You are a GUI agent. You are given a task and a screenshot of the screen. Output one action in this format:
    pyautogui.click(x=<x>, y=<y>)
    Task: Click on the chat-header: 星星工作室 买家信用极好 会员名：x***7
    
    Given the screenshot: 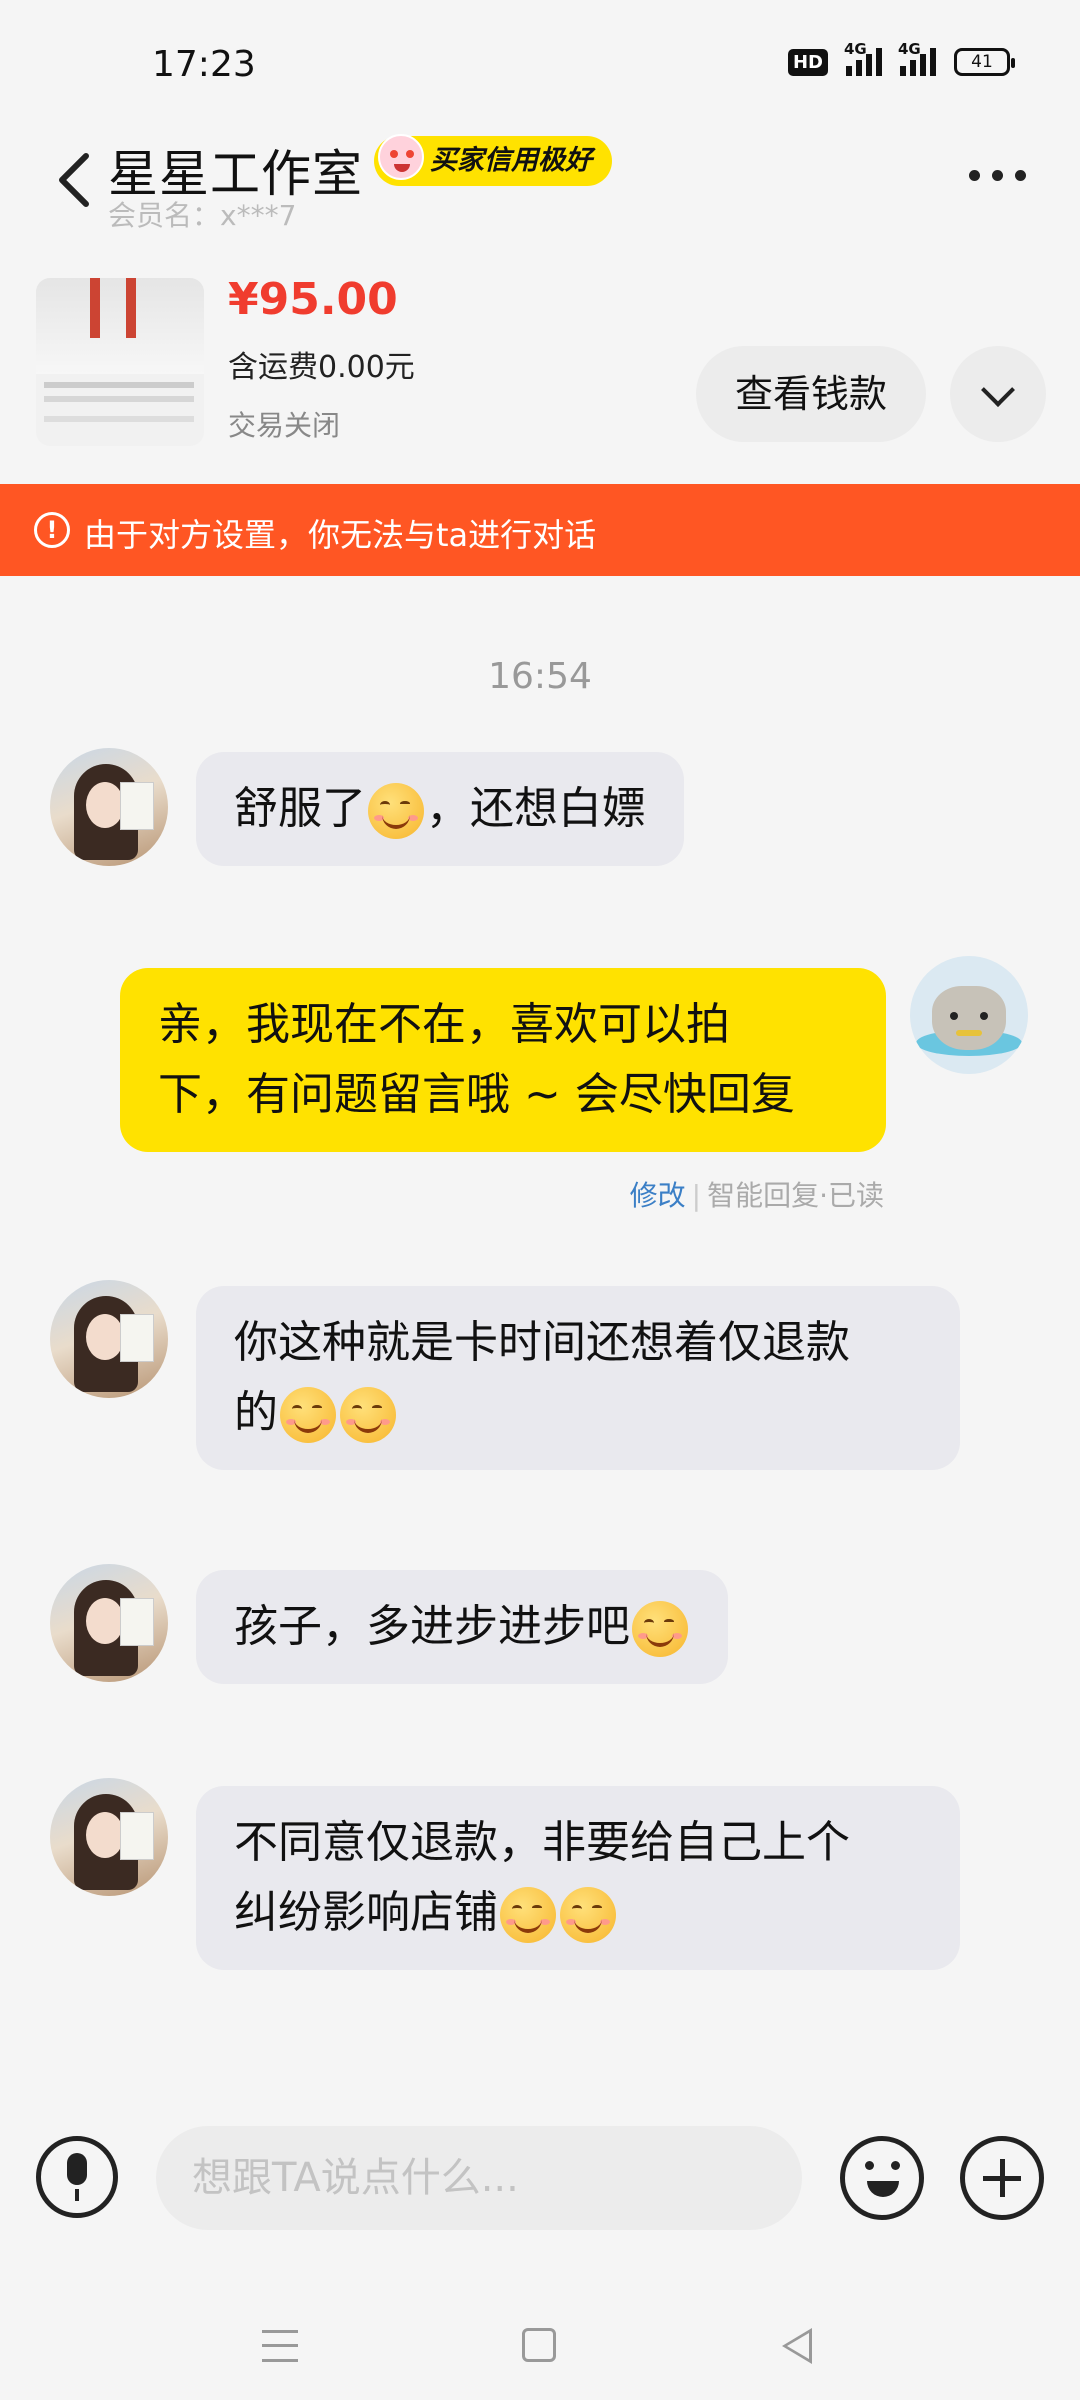 What is the action you would take?
    pyautogui.click(x=540, y=180)
    